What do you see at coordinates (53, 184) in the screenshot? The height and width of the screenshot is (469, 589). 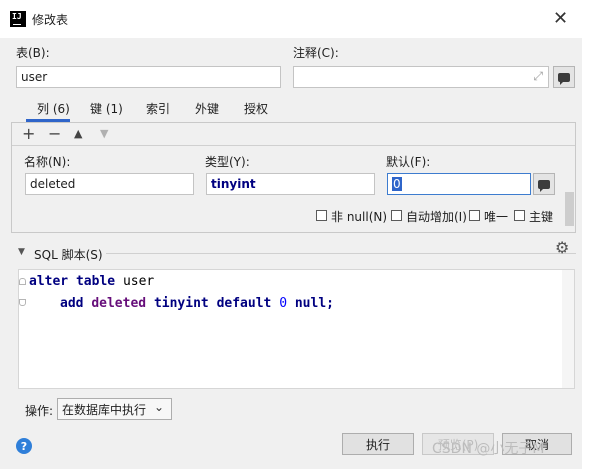 I see `column-name-value: deleted` at bounding box center [53, 184].